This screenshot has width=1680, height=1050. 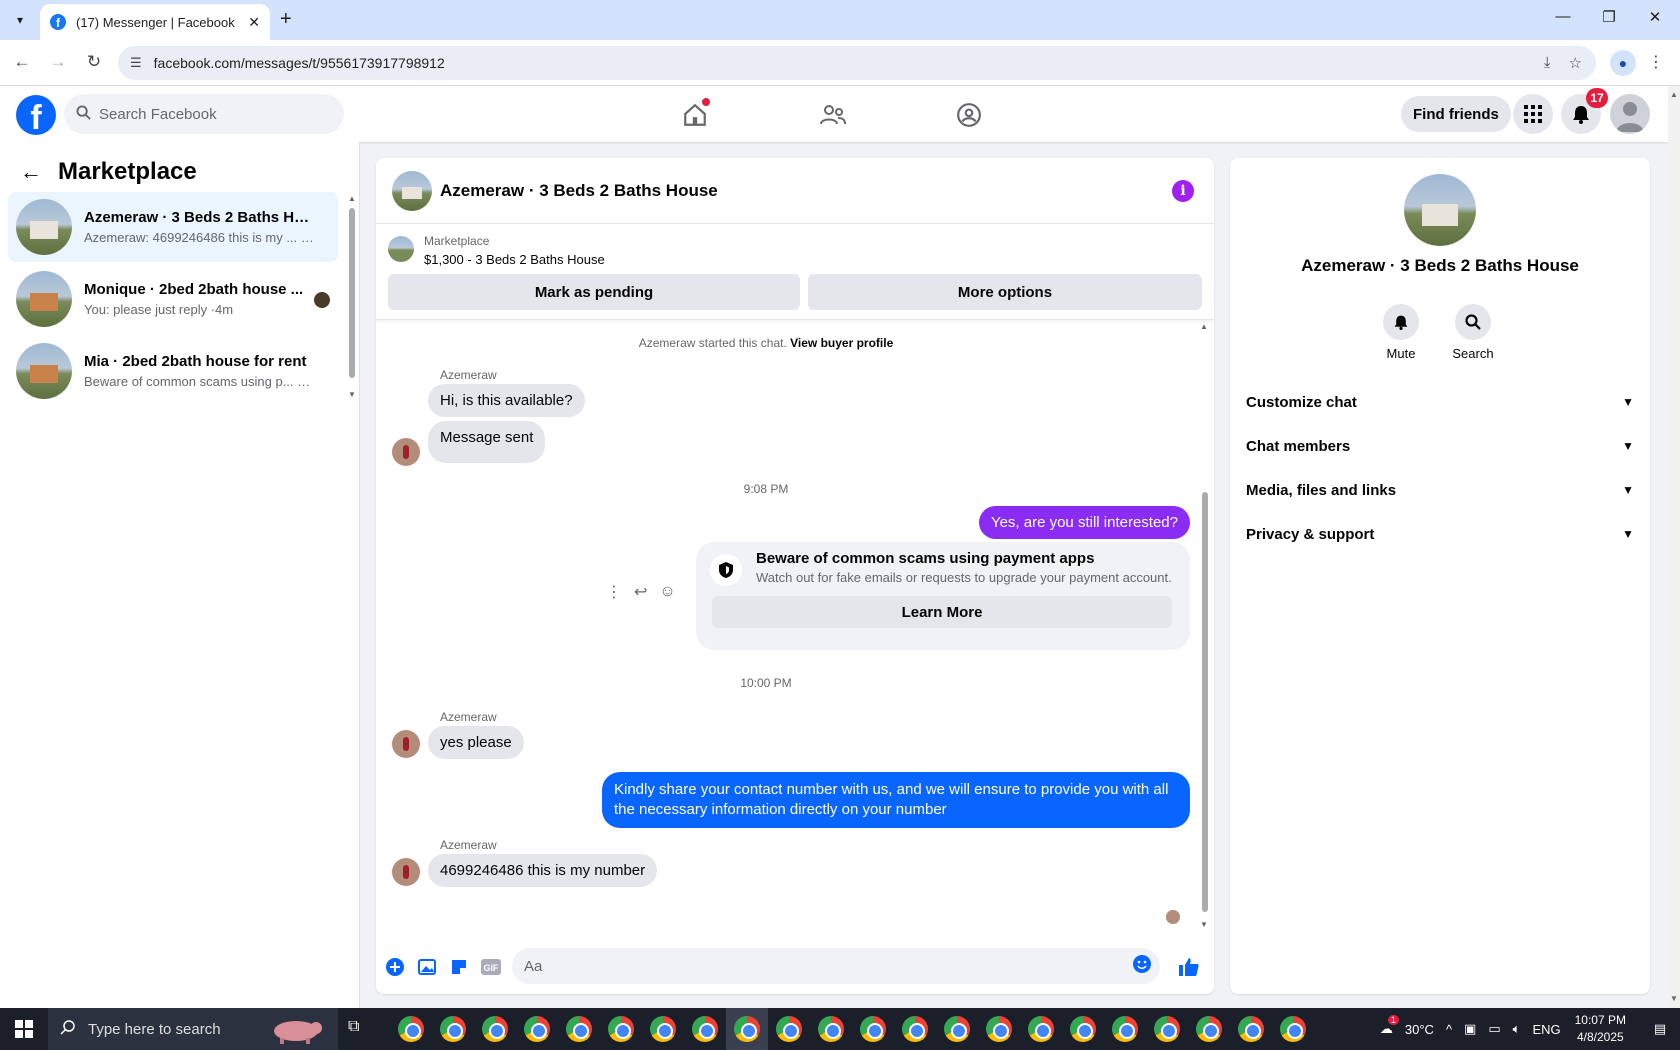 I want to click on chat-house-avatar, so click(x=412, y=190).